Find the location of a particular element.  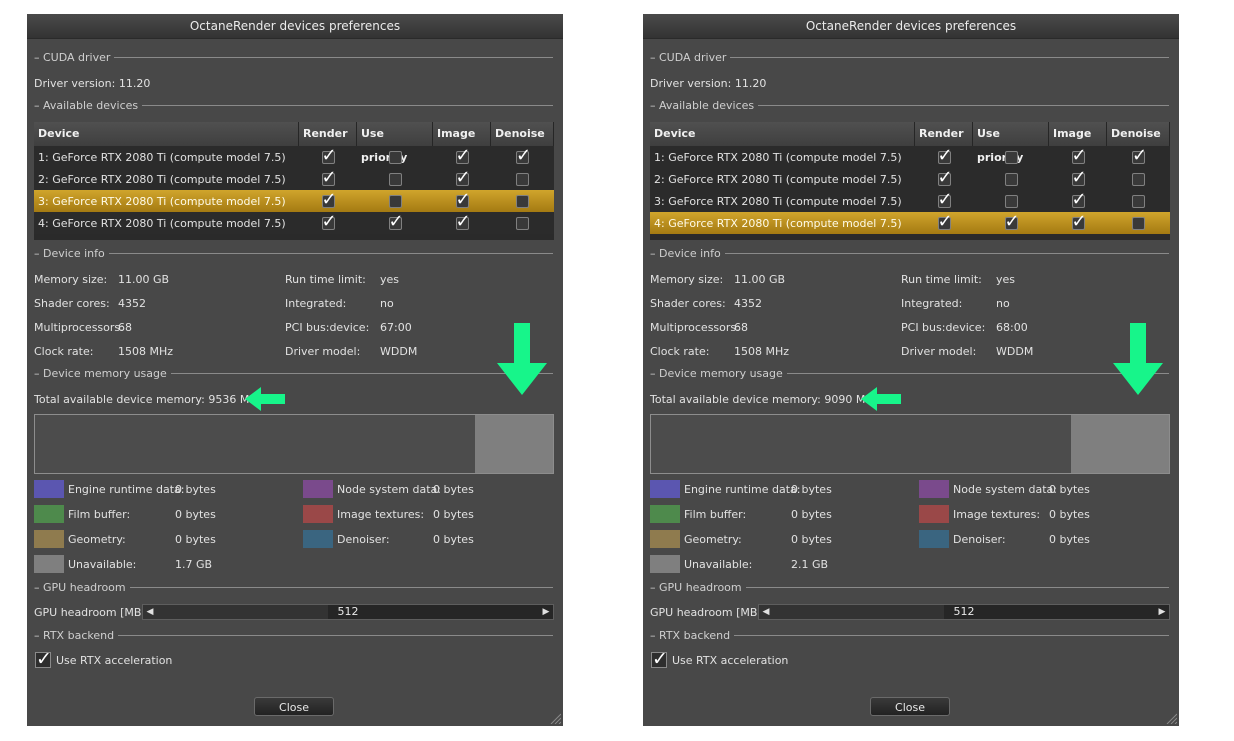

use-rtx-label: Use RTX acceleration is located at coordinates (730, 660).